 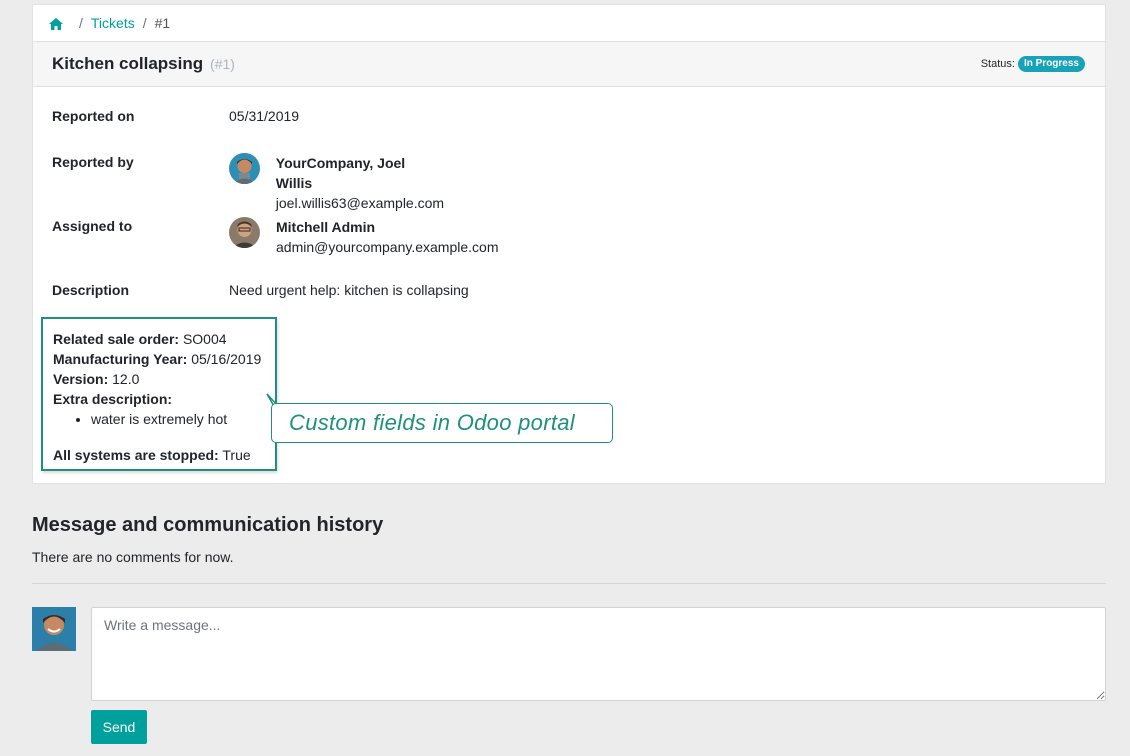 I want to click on sale-order-field: Related sale order: SO004, so click(x=164, y=339).